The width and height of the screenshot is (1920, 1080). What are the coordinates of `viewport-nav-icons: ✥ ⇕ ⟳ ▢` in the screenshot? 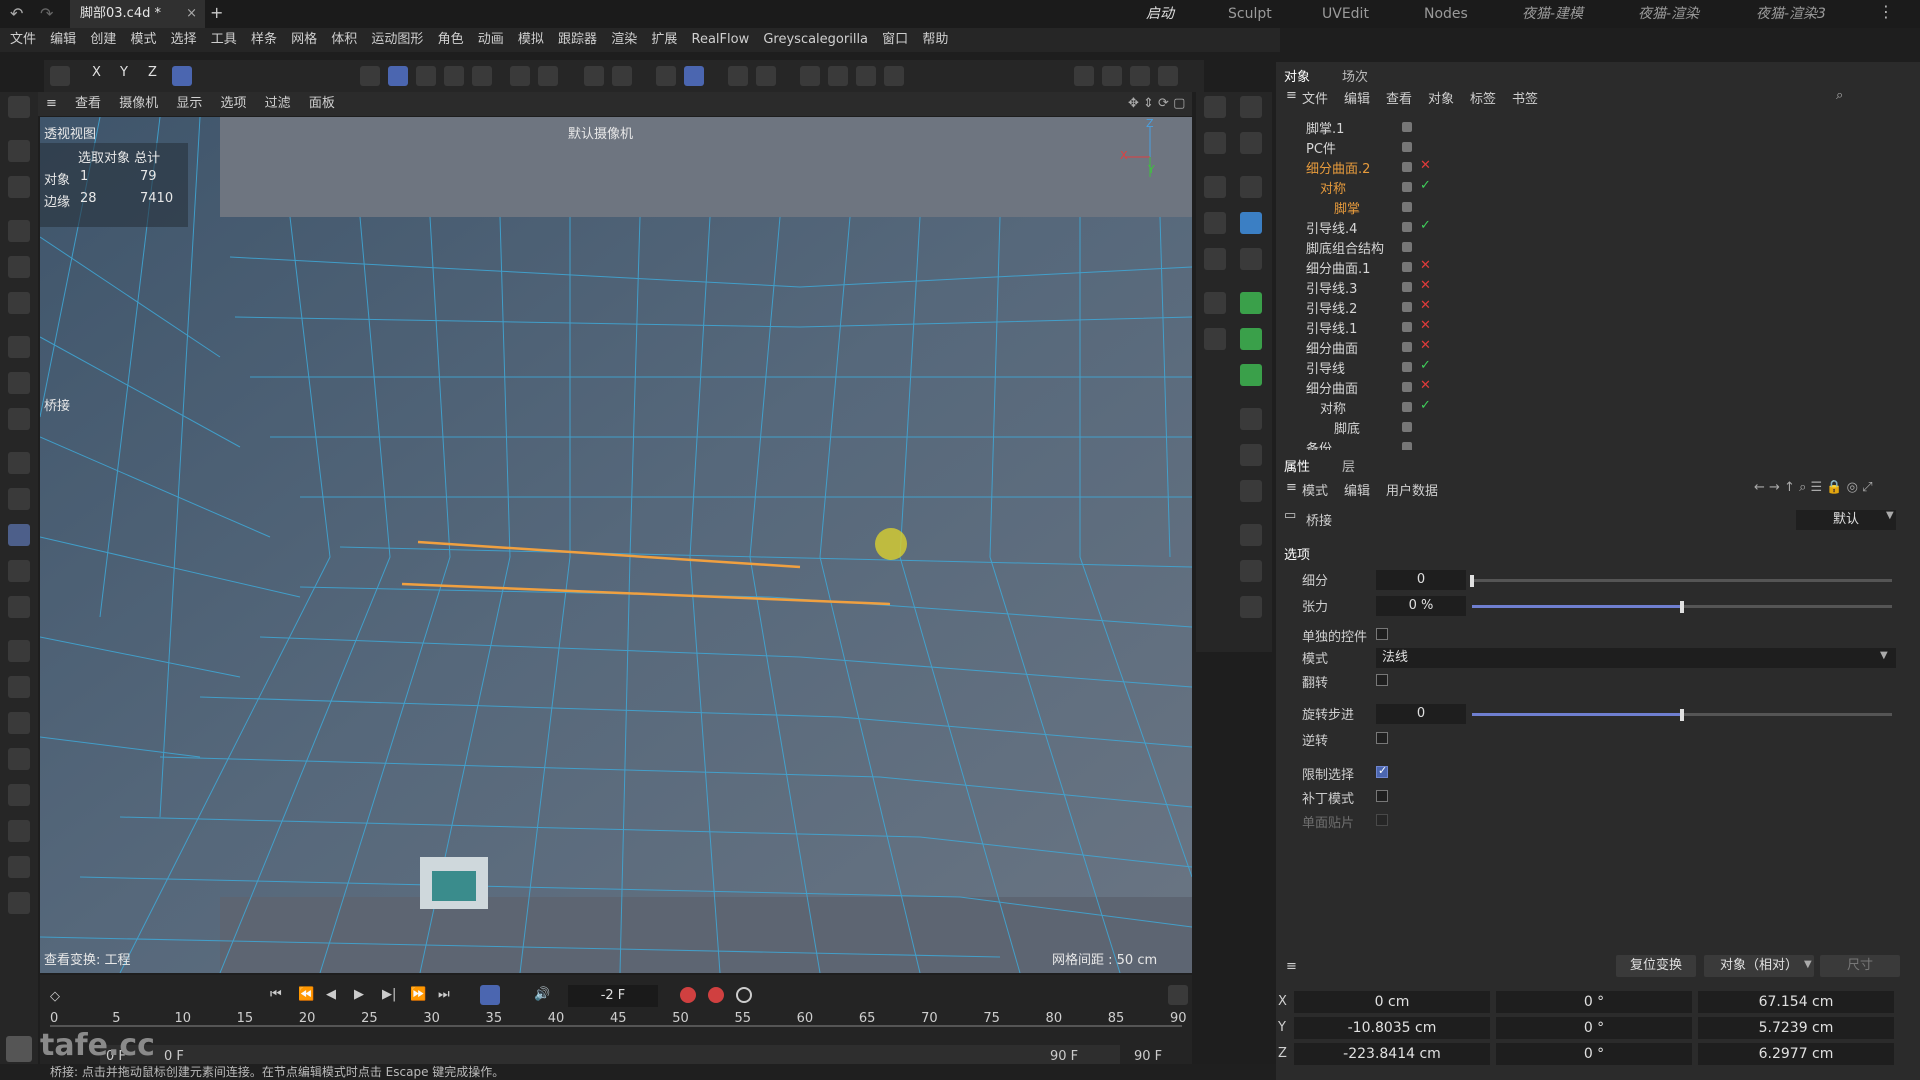 It's located at (1156, 104).